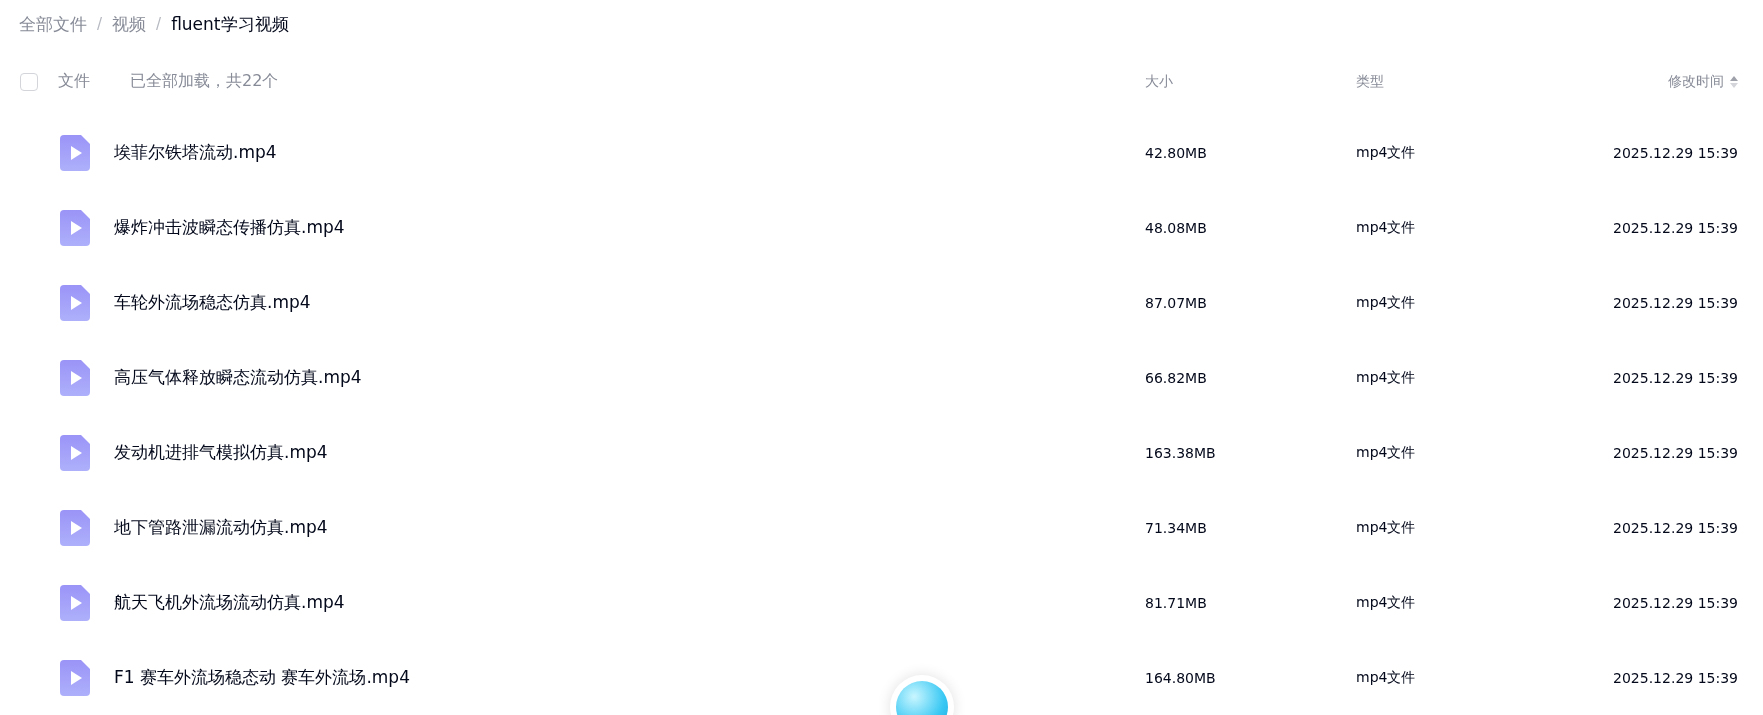  What do you see at coordinates (1181, 677) in the screenshot?
I see `table-cell-text: 164.80MB` at bounding box center [1181, 677].